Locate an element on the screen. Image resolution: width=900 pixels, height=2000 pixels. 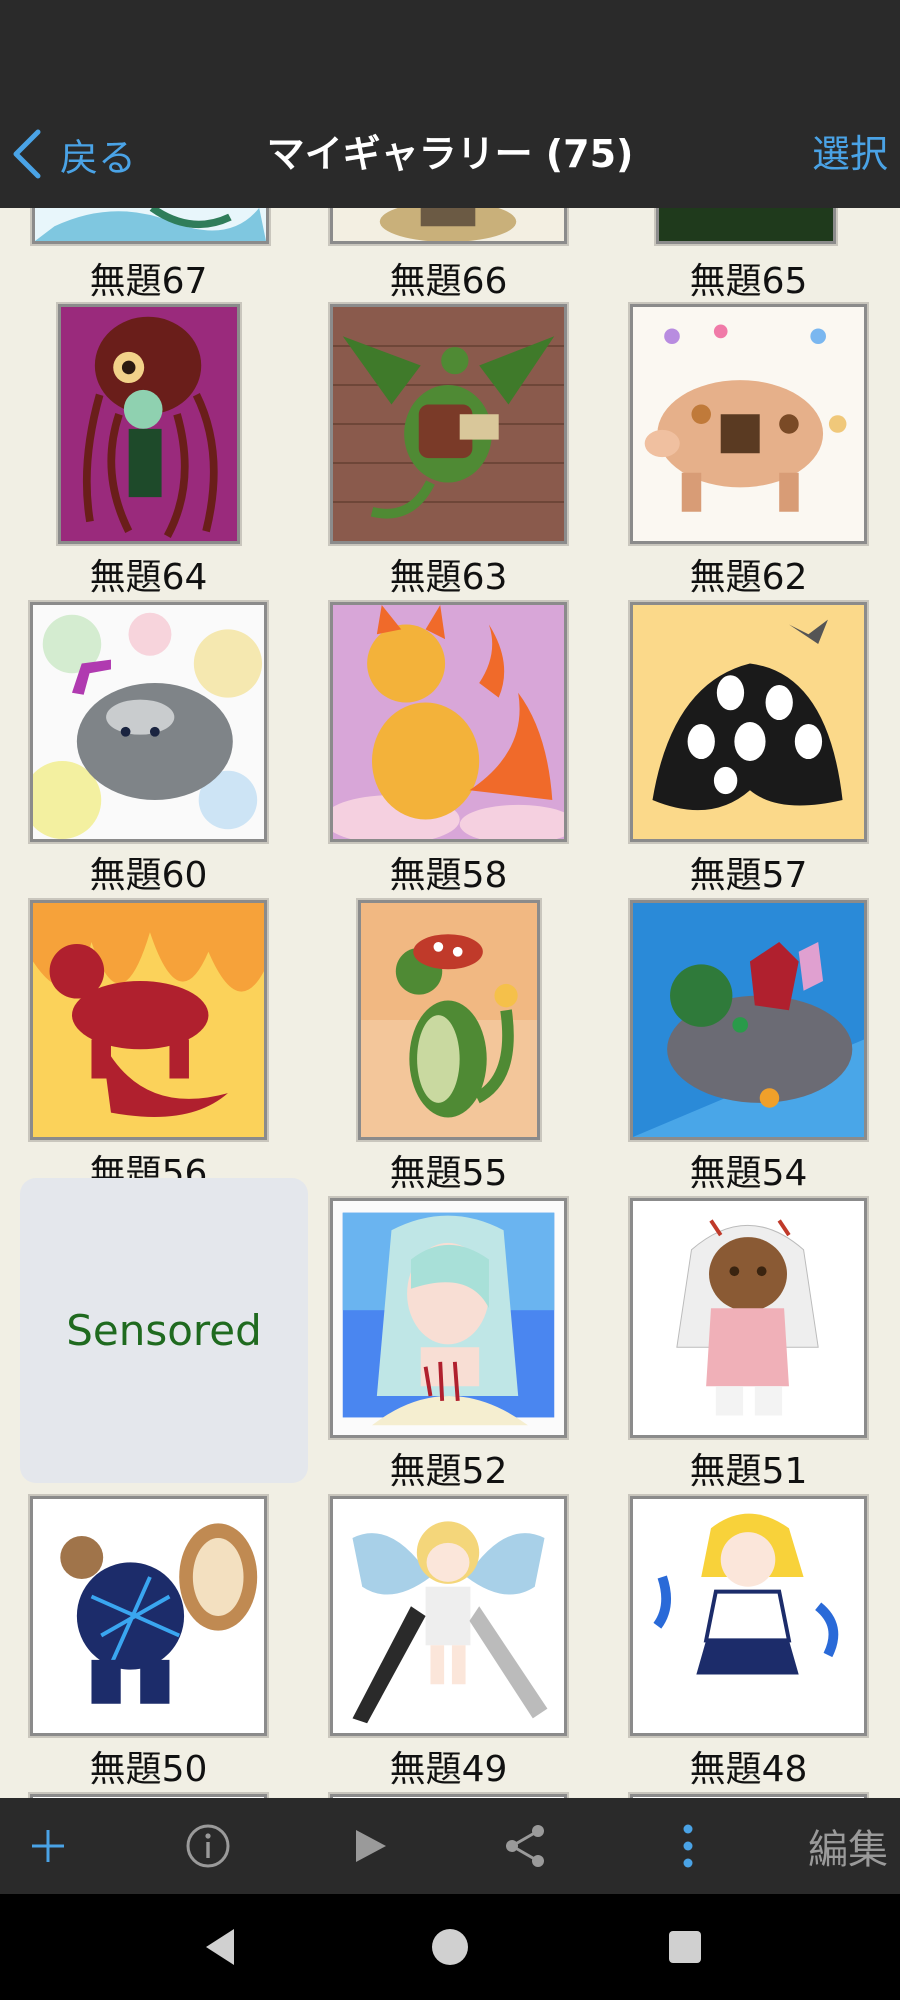
more-button is located at coordinates (688, 1846).